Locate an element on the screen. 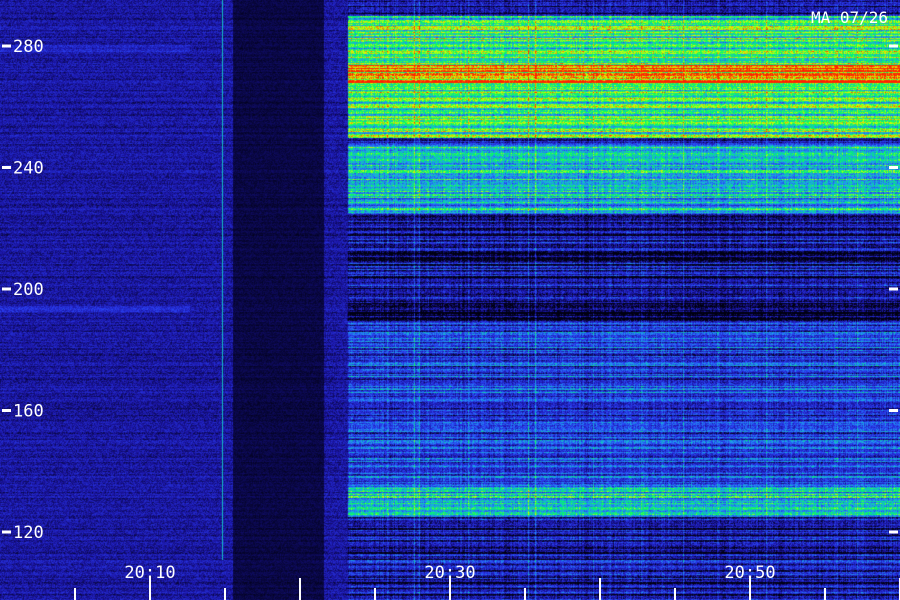  x-tick-label: 20:30 is located at coordinates (449, 573).